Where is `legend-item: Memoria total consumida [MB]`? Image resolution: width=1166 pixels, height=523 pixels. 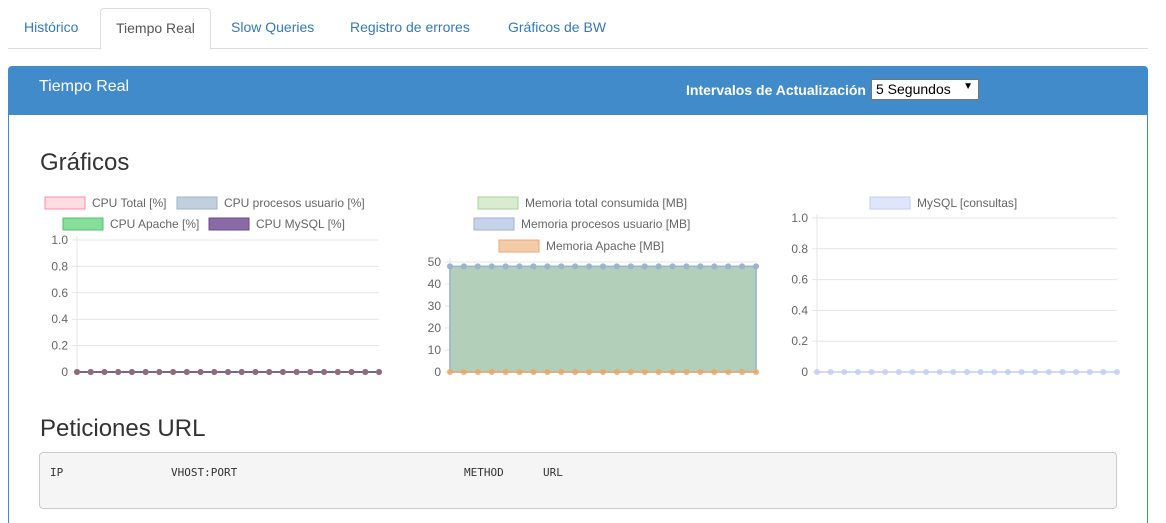
legend-item: Memoria total consumida [MB] is located at coordinates (582, 203).